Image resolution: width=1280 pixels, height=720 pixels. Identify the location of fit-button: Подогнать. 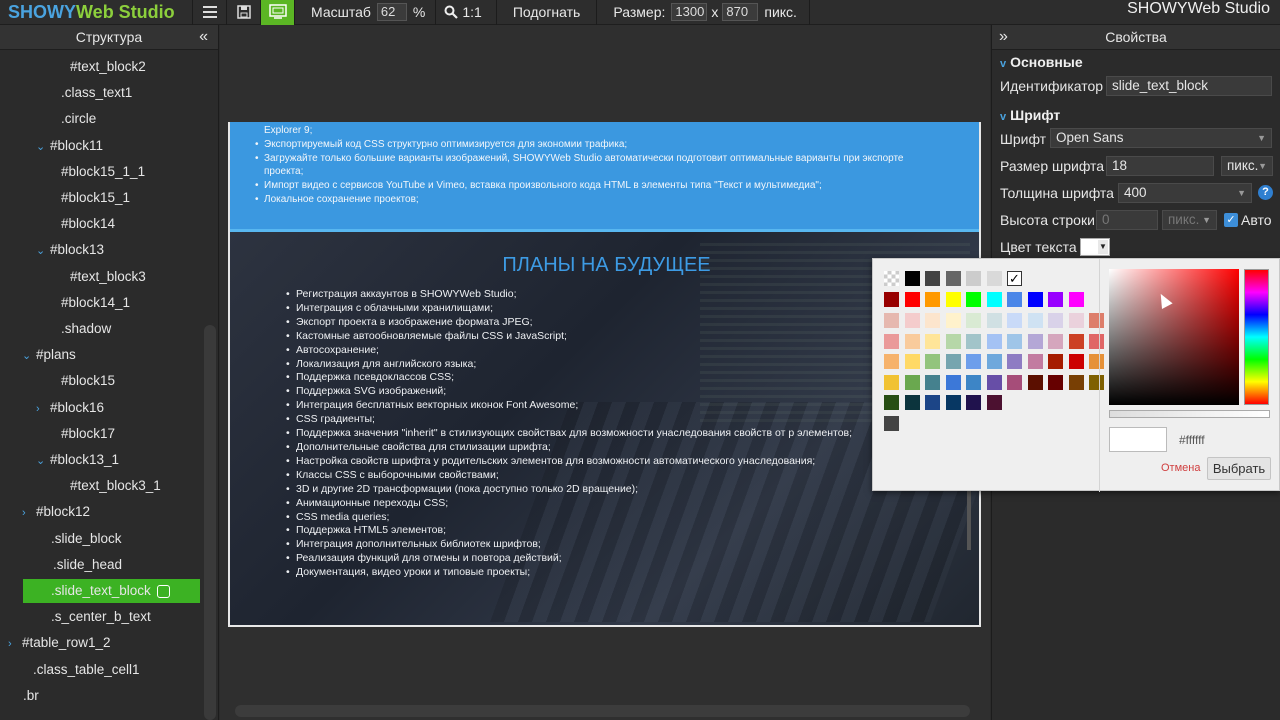
(546, 12).